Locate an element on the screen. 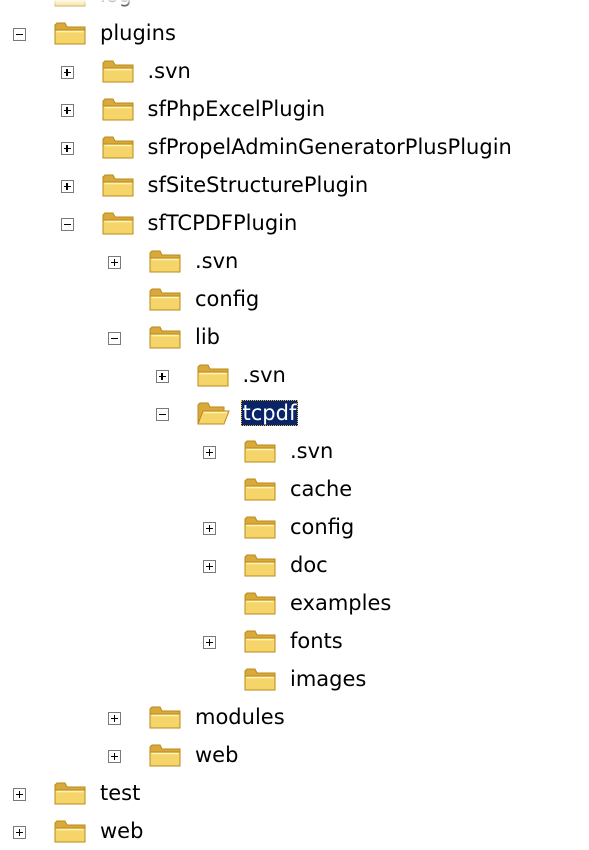  tree-node-label: log is located at coordinates (116, 4).